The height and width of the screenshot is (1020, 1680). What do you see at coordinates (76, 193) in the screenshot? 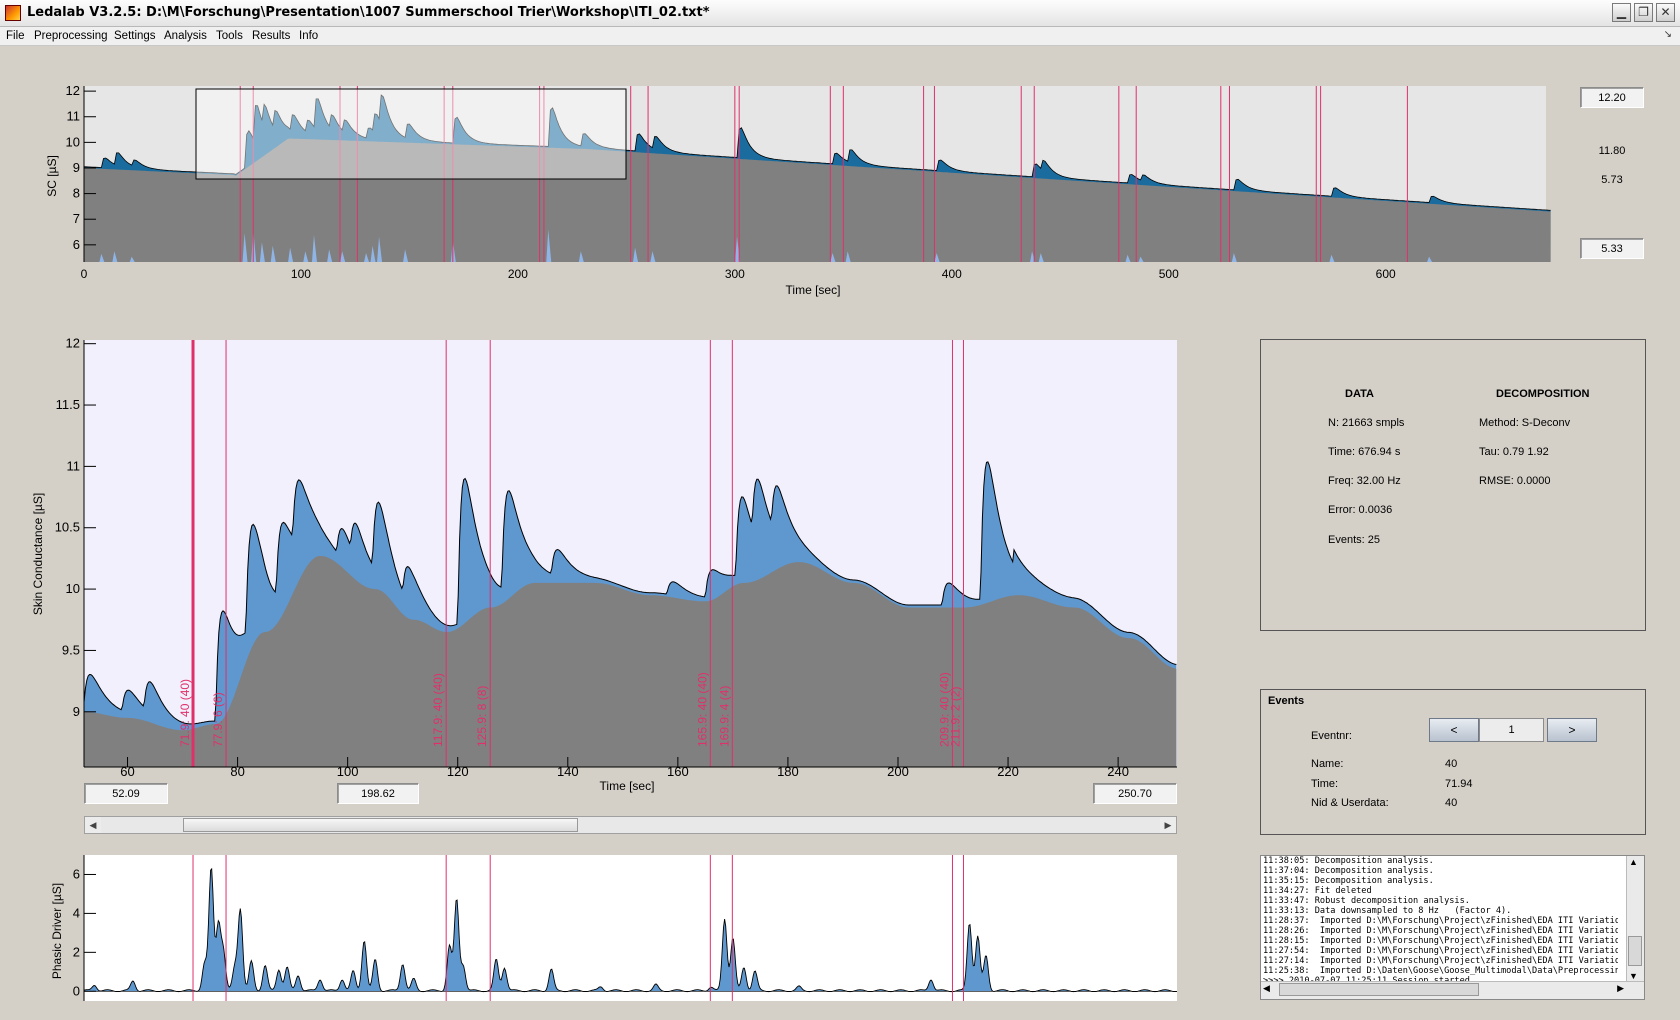
I see `overview-y-tick-label: 8` at bounding box center [76, 193].